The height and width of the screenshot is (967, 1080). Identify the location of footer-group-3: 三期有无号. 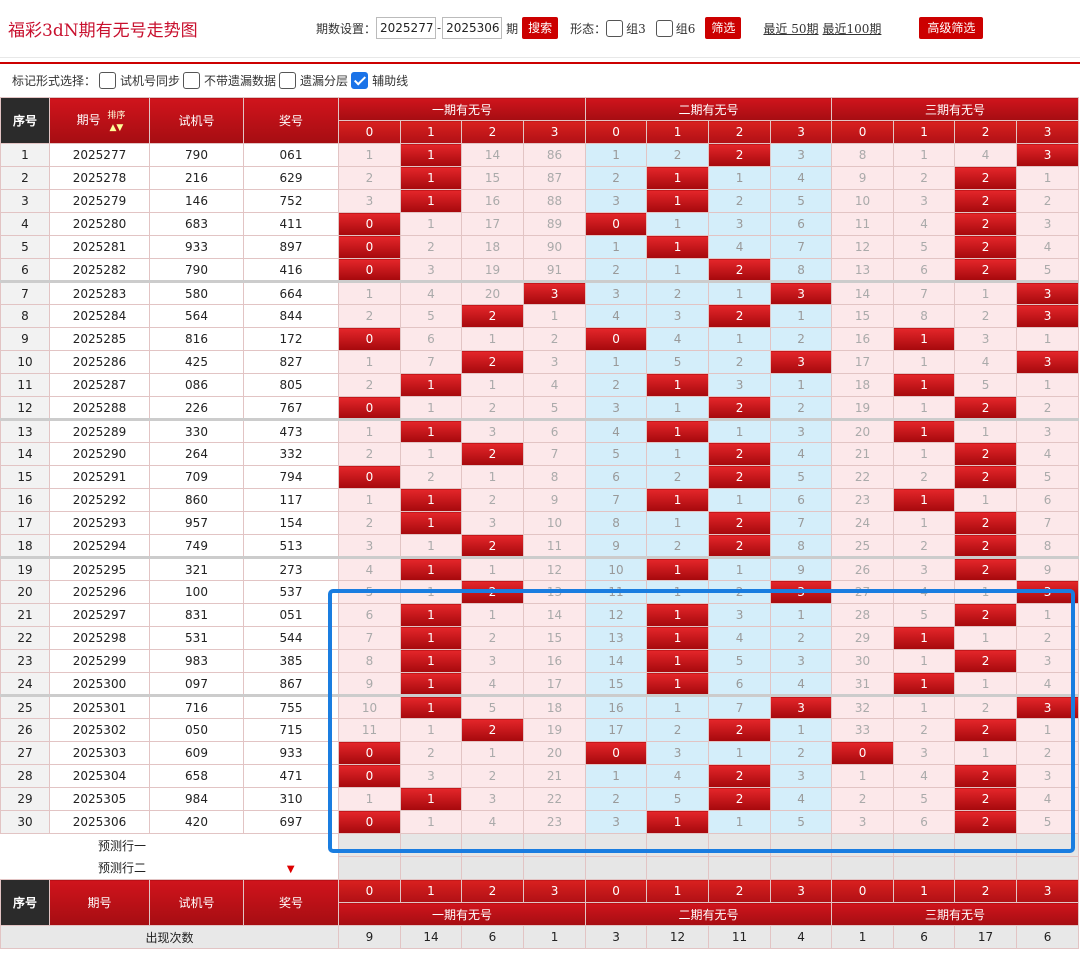
(955, 914).